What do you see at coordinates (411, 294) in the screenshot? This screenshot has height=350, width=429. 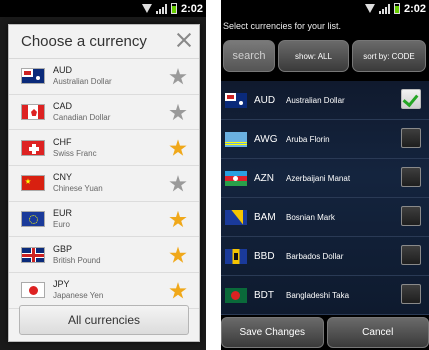 I see `checkbox-bdt` at bounding box center [411, 294].